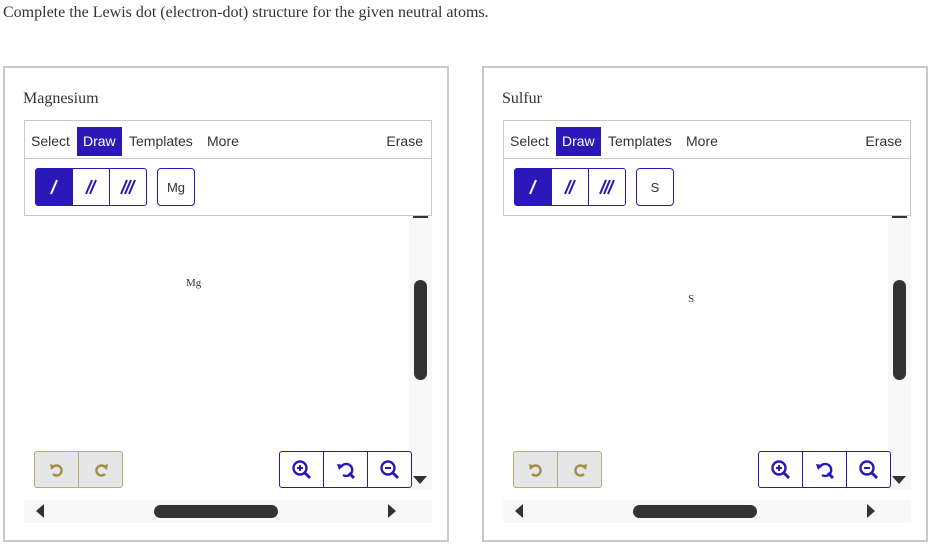  What do you see at coordinates (655, 187) in the screenshot?
I see `atom-button: S` at bounding box center [655, 187].